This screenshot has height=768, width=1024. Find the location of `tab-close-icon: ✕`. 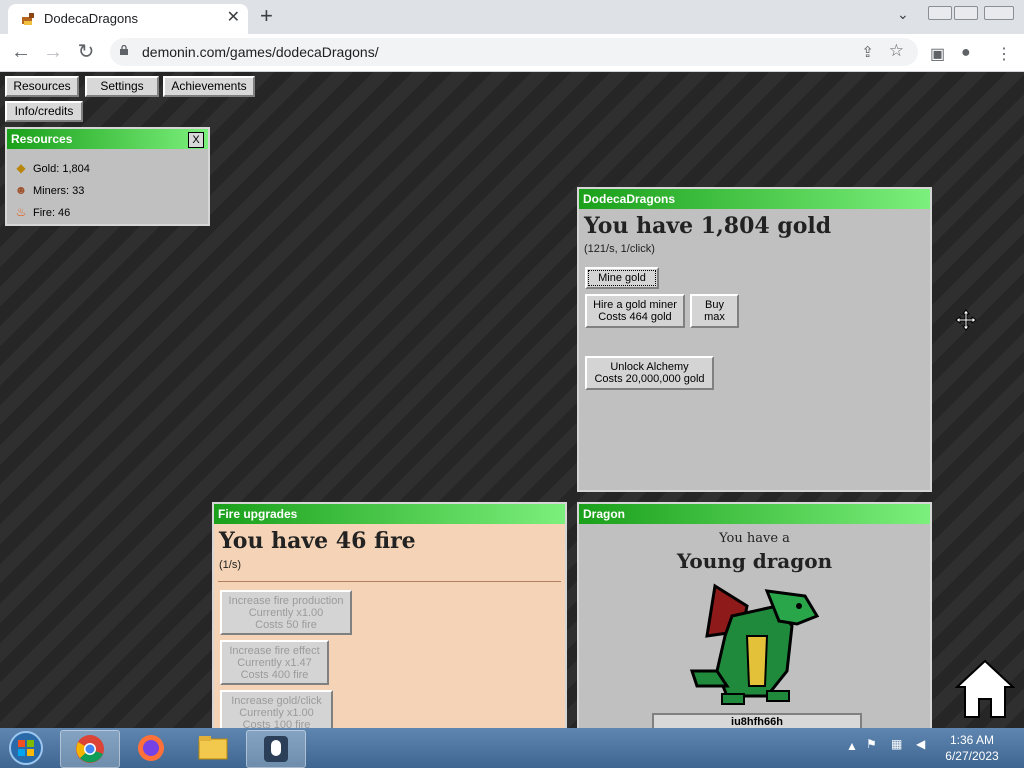

tab-close-icon: ✕ is located at coordinates (233, 18).